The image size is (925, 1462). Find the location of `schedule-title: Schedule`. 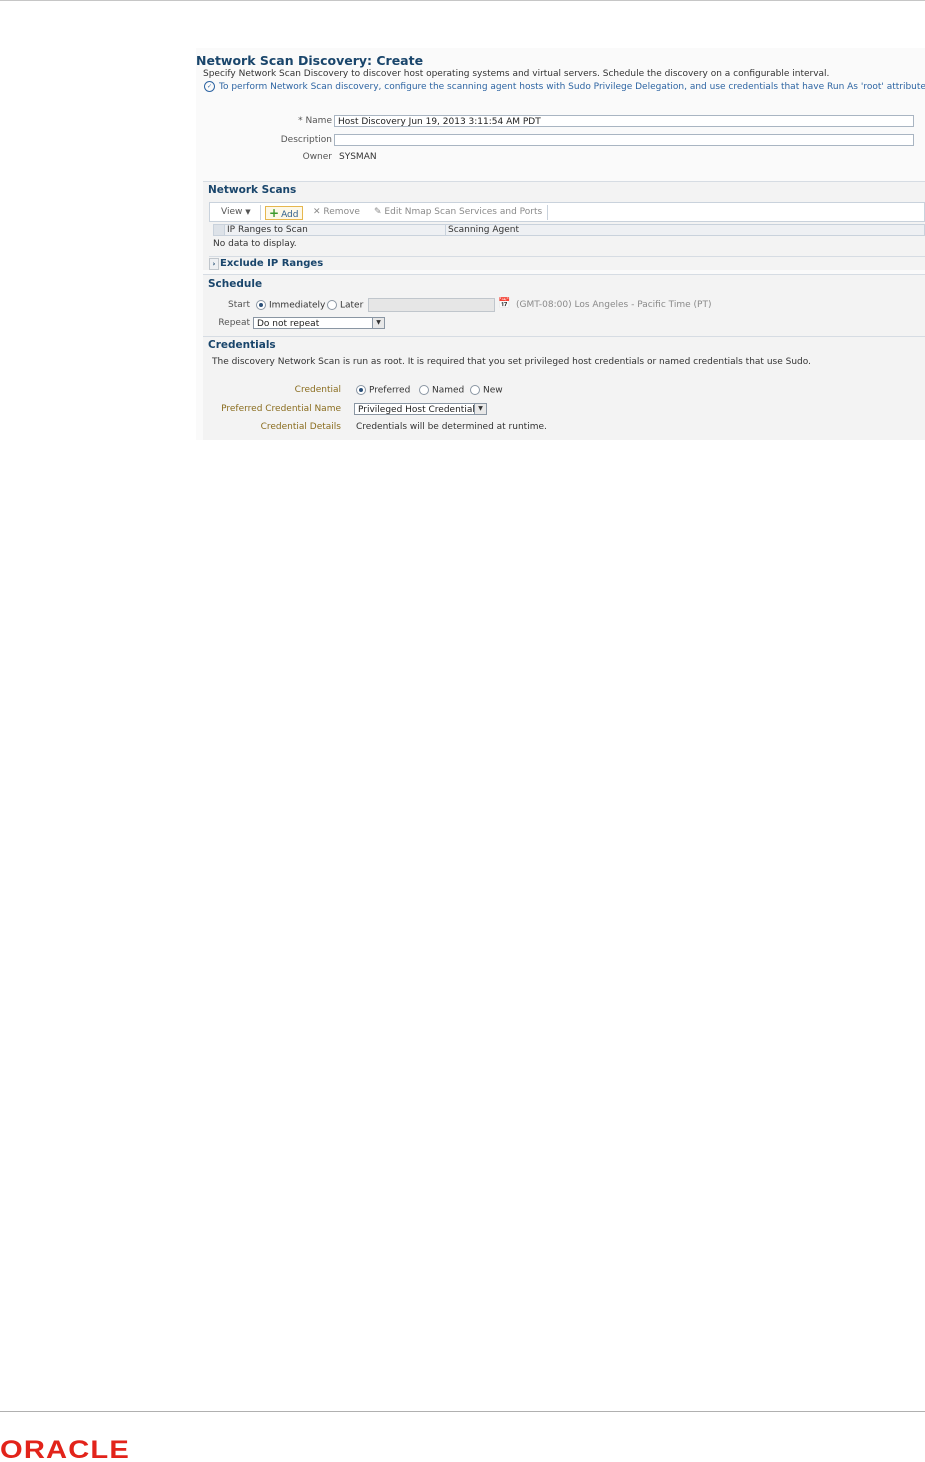

schedule-title: Schedule is located at coordinates (235, 284).